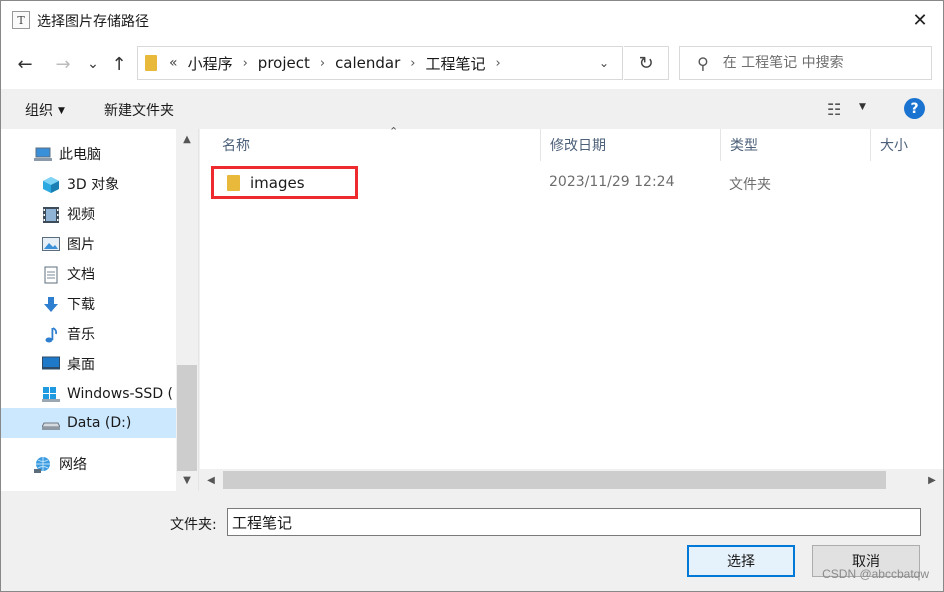 This screenshot has width=944, height=592. Describe the element at coordinates (51, 364) in the screenshot. I see `desktop-icon` at that location.